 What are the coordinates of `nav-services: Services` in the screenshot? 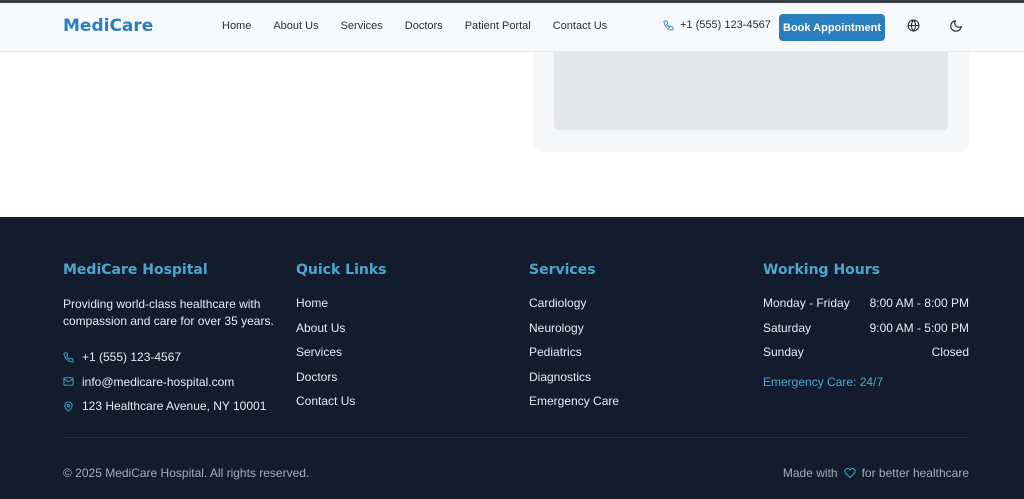 It's located at (362, 26).